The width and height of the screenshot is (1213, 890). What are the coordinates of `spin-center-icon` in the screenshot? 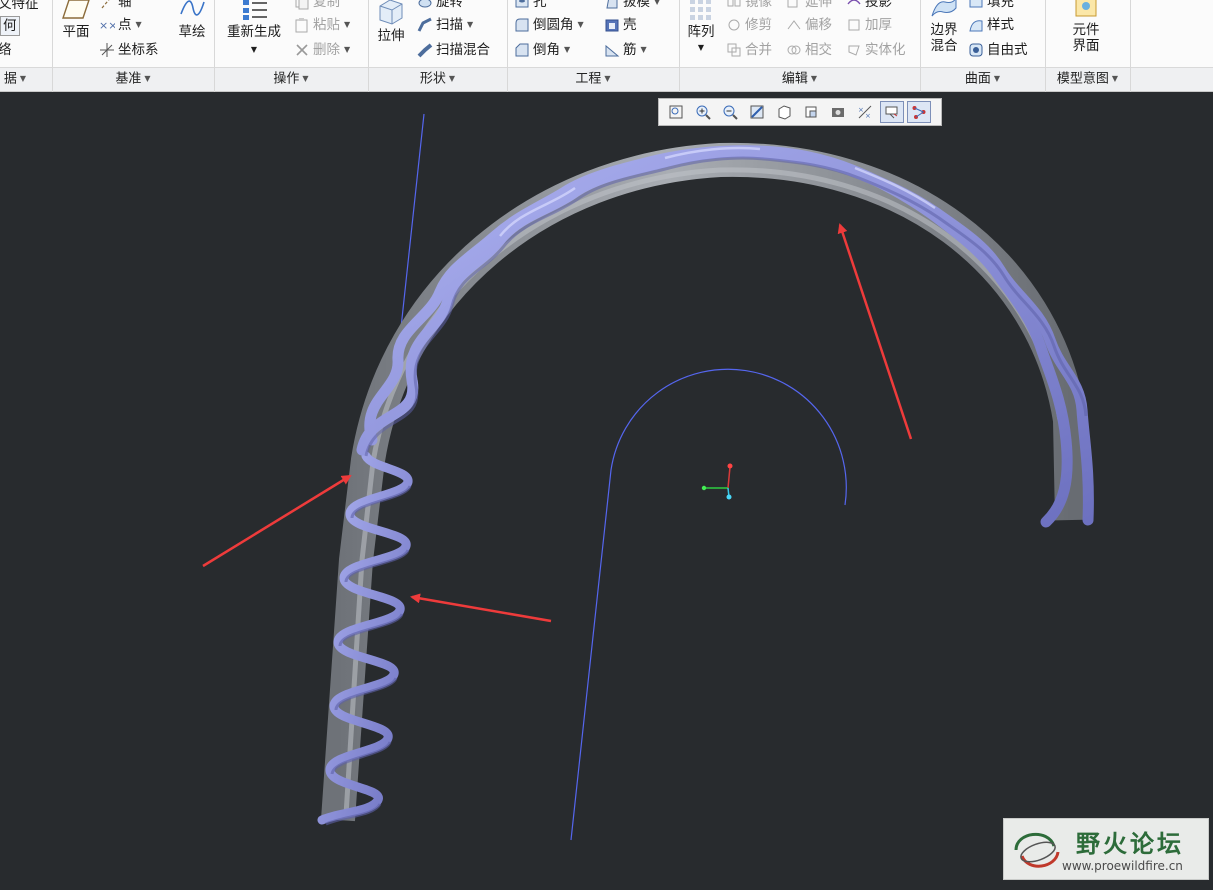 It's located at (891, 112).